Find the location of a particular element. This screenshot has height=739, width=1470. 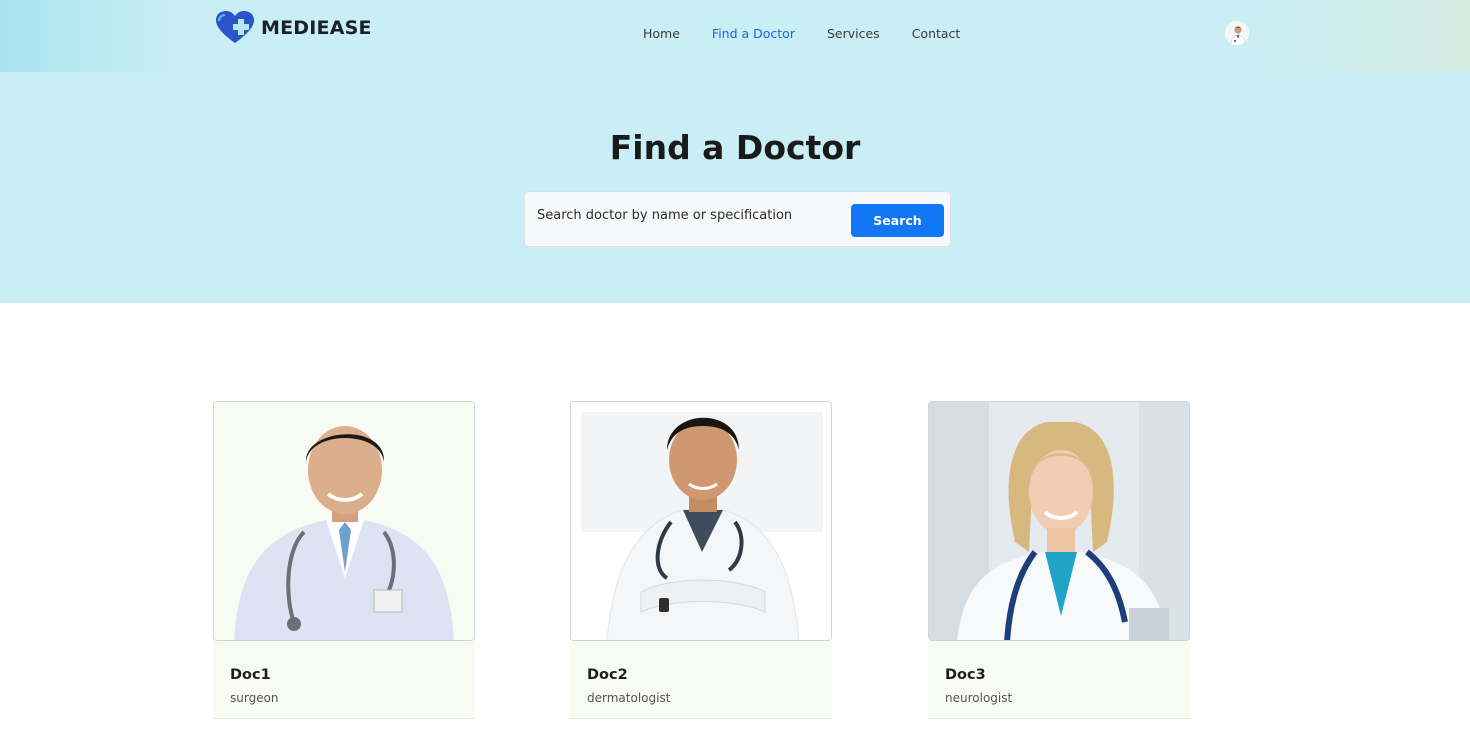

nav-link-services: Services is located at coordinates (853, 33).